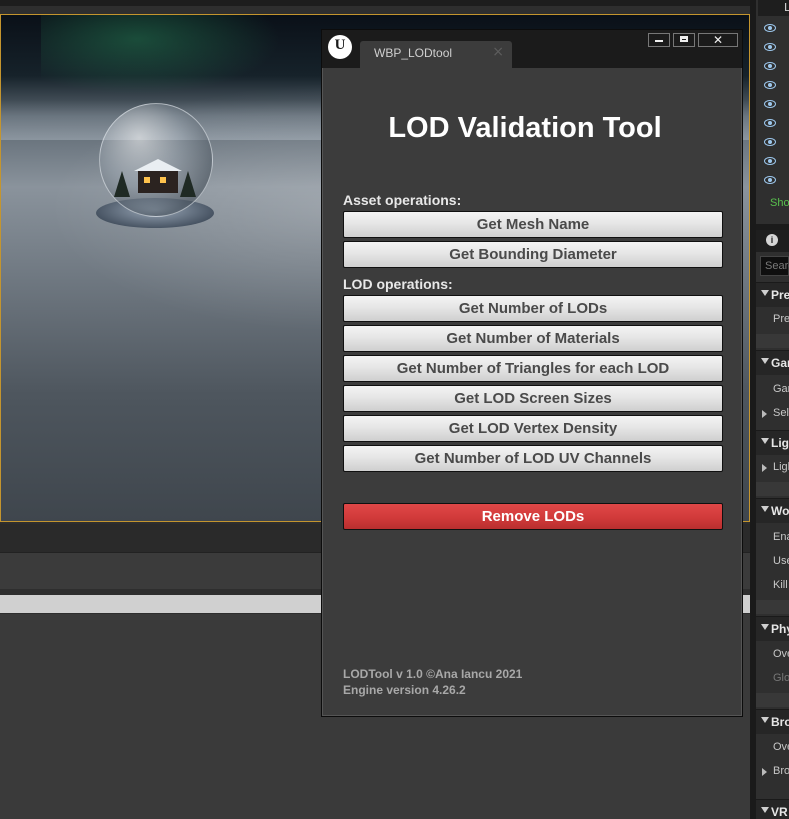  Describe the element at coordinates (532, 49) in the screenshot. I see `window-titlebar: WBP_LODtool × ✕` at that location.